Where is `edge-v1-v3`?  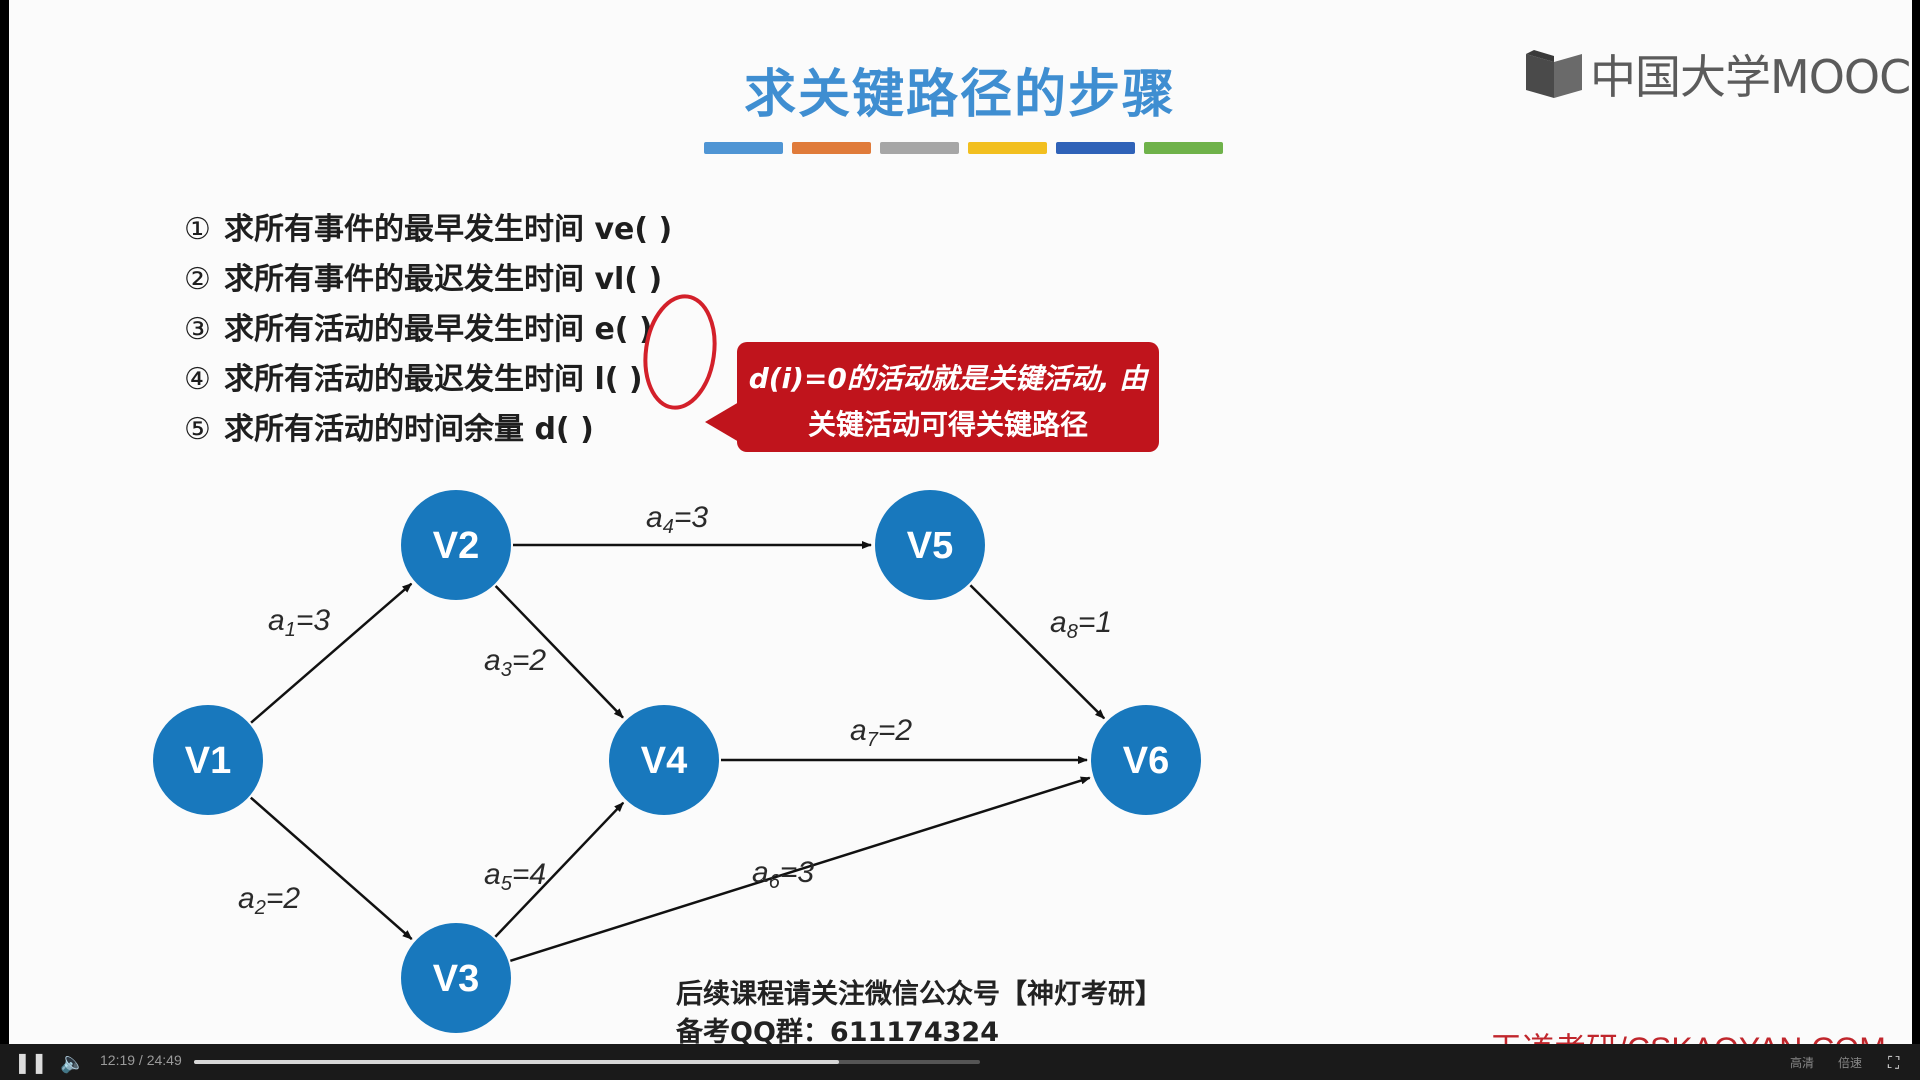
edge-v1-v3 is located at coordinates (331, 868).